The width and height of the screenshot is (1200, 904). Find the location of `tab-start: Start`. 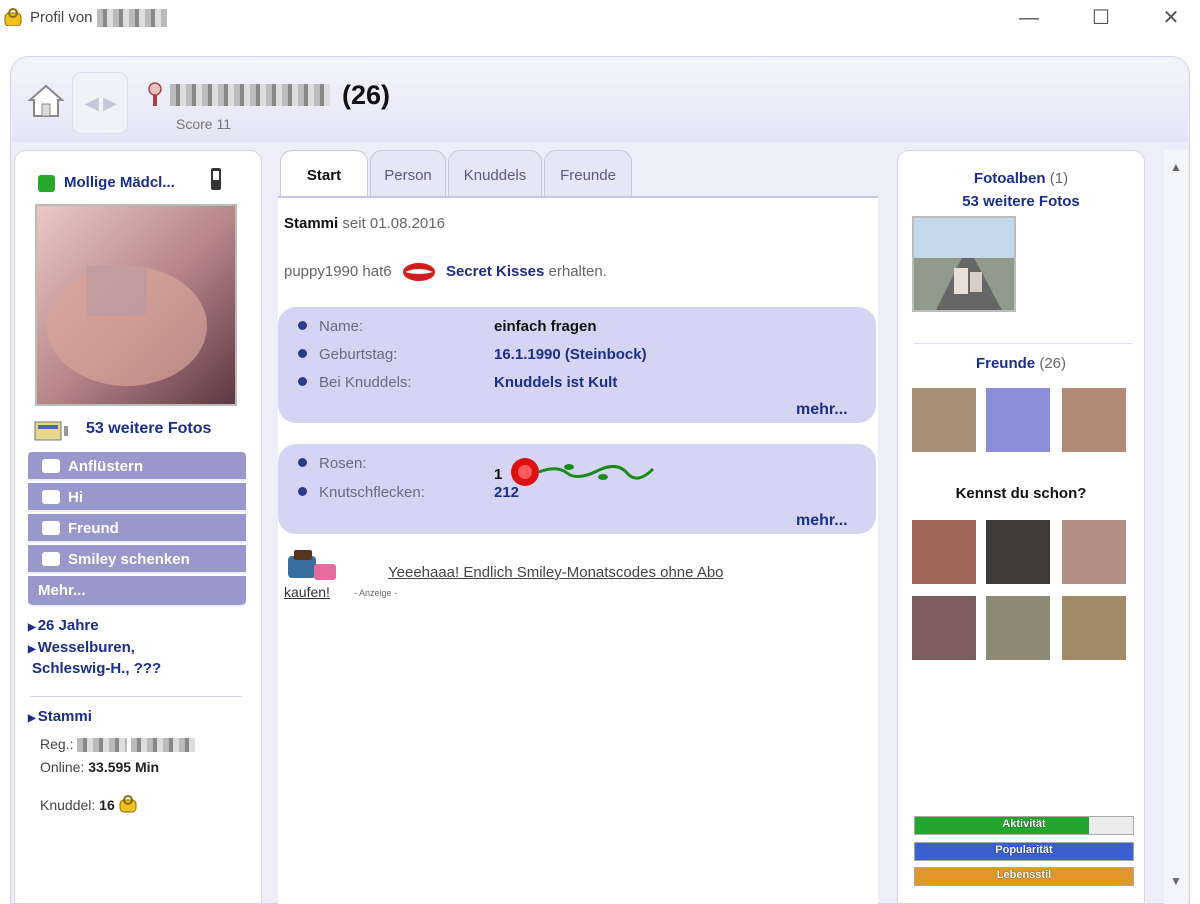

tab-start: Start is located at coordinates (324, 174).